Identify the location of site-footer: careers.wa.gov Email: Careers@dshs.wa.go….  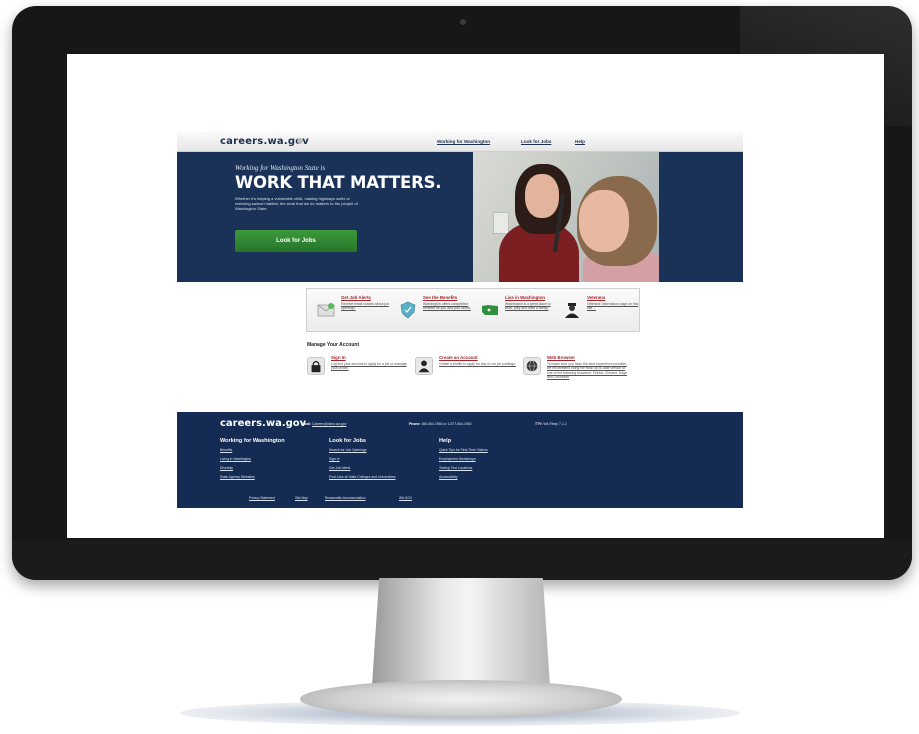
(460, 460).